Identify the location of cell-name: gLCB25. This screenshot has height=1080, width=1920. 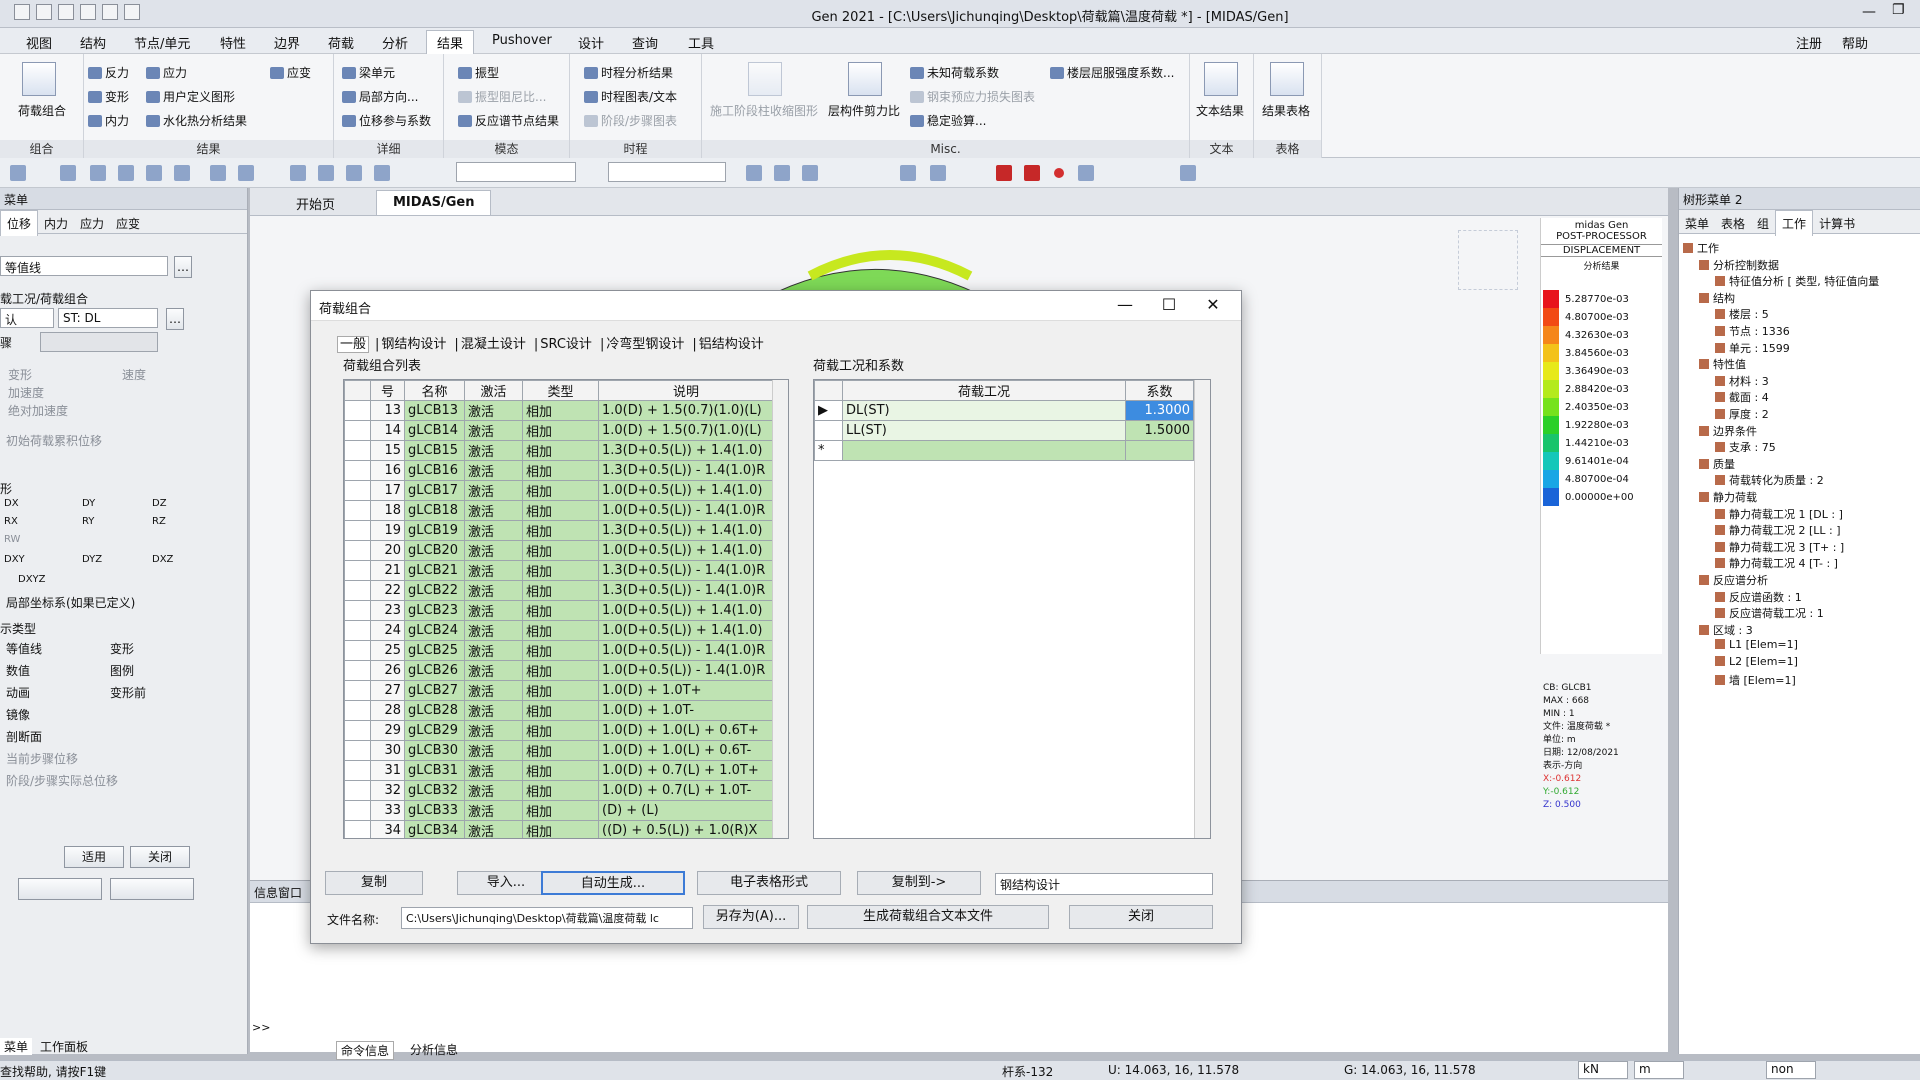
(434, 650).